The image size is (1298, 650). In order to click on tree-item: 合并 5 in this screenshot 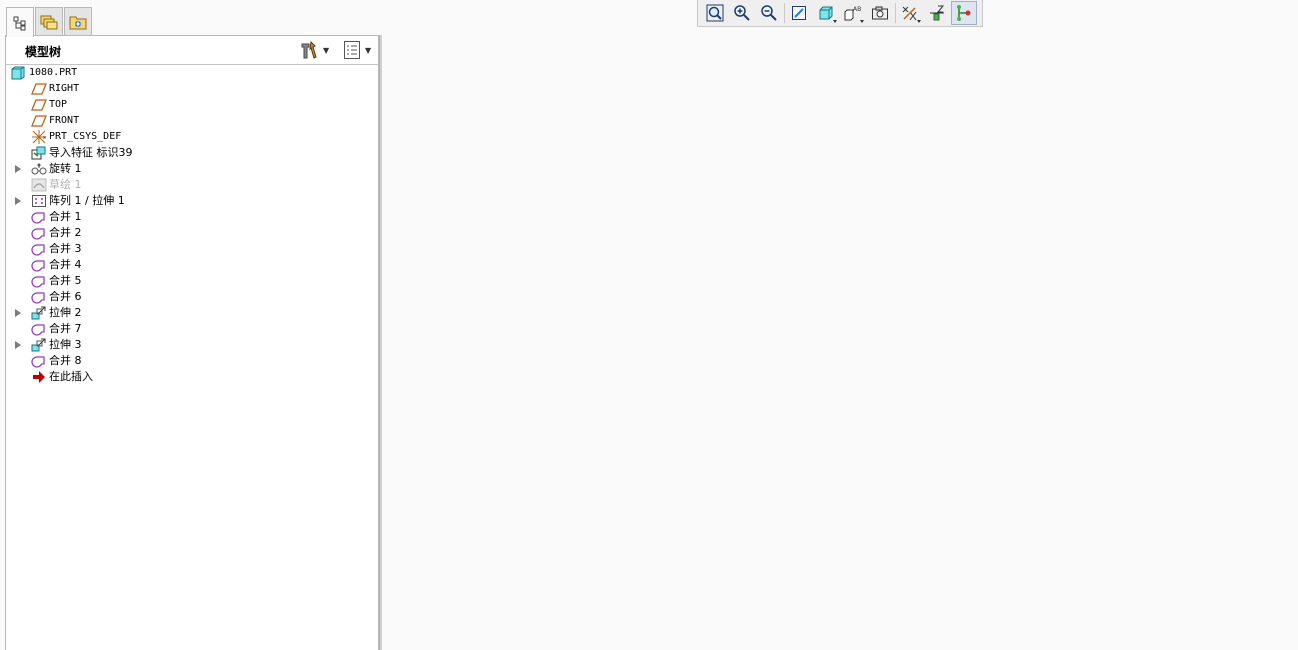, I will do `click(192, 281)`.